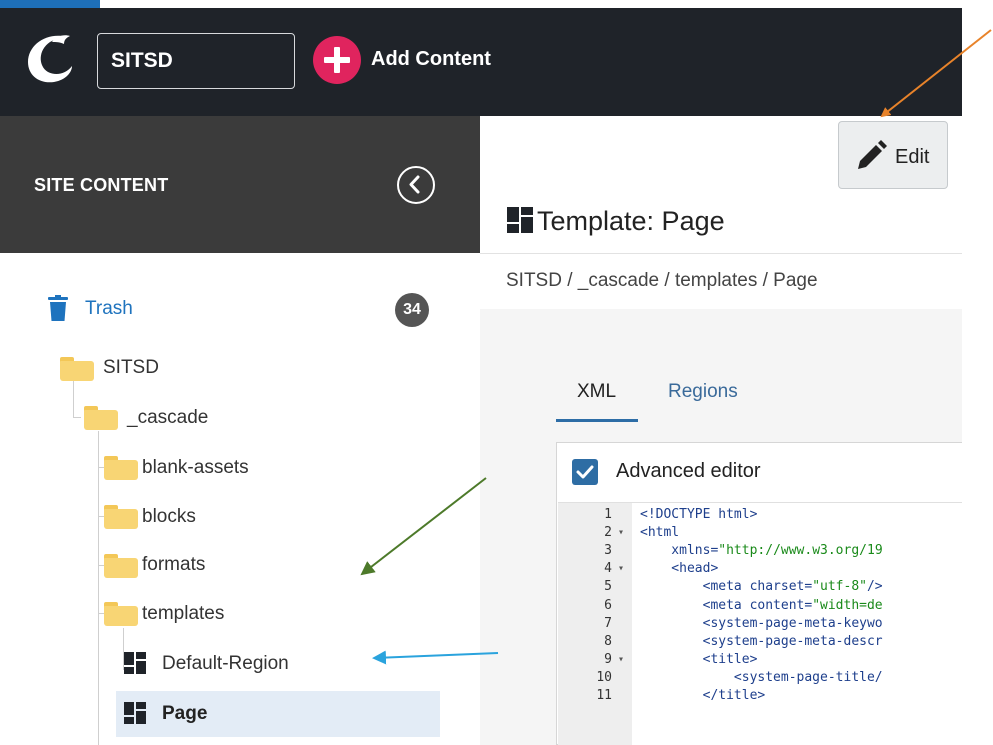 This screenshot has width=993, height=745. I want to click on code-line: <meta charset="utf-8"/>, so click(761, 587).